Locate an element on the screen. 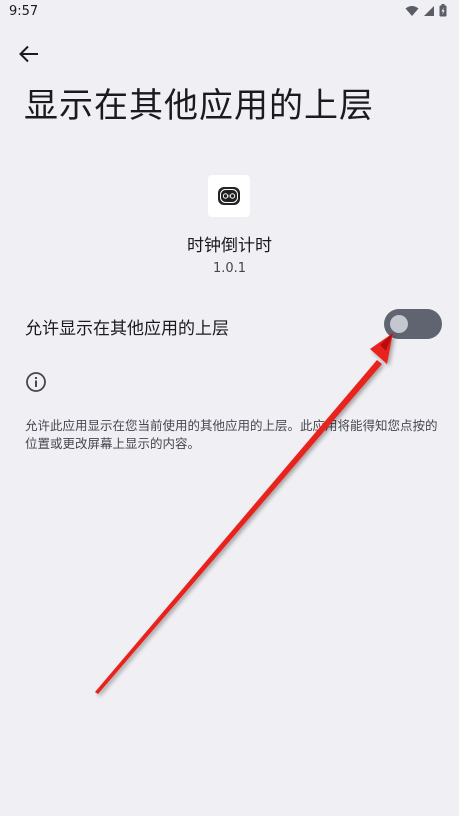 This screenshot has width=459, height=816. app-version: 1.0.1 is located at coordinates (229, 268).